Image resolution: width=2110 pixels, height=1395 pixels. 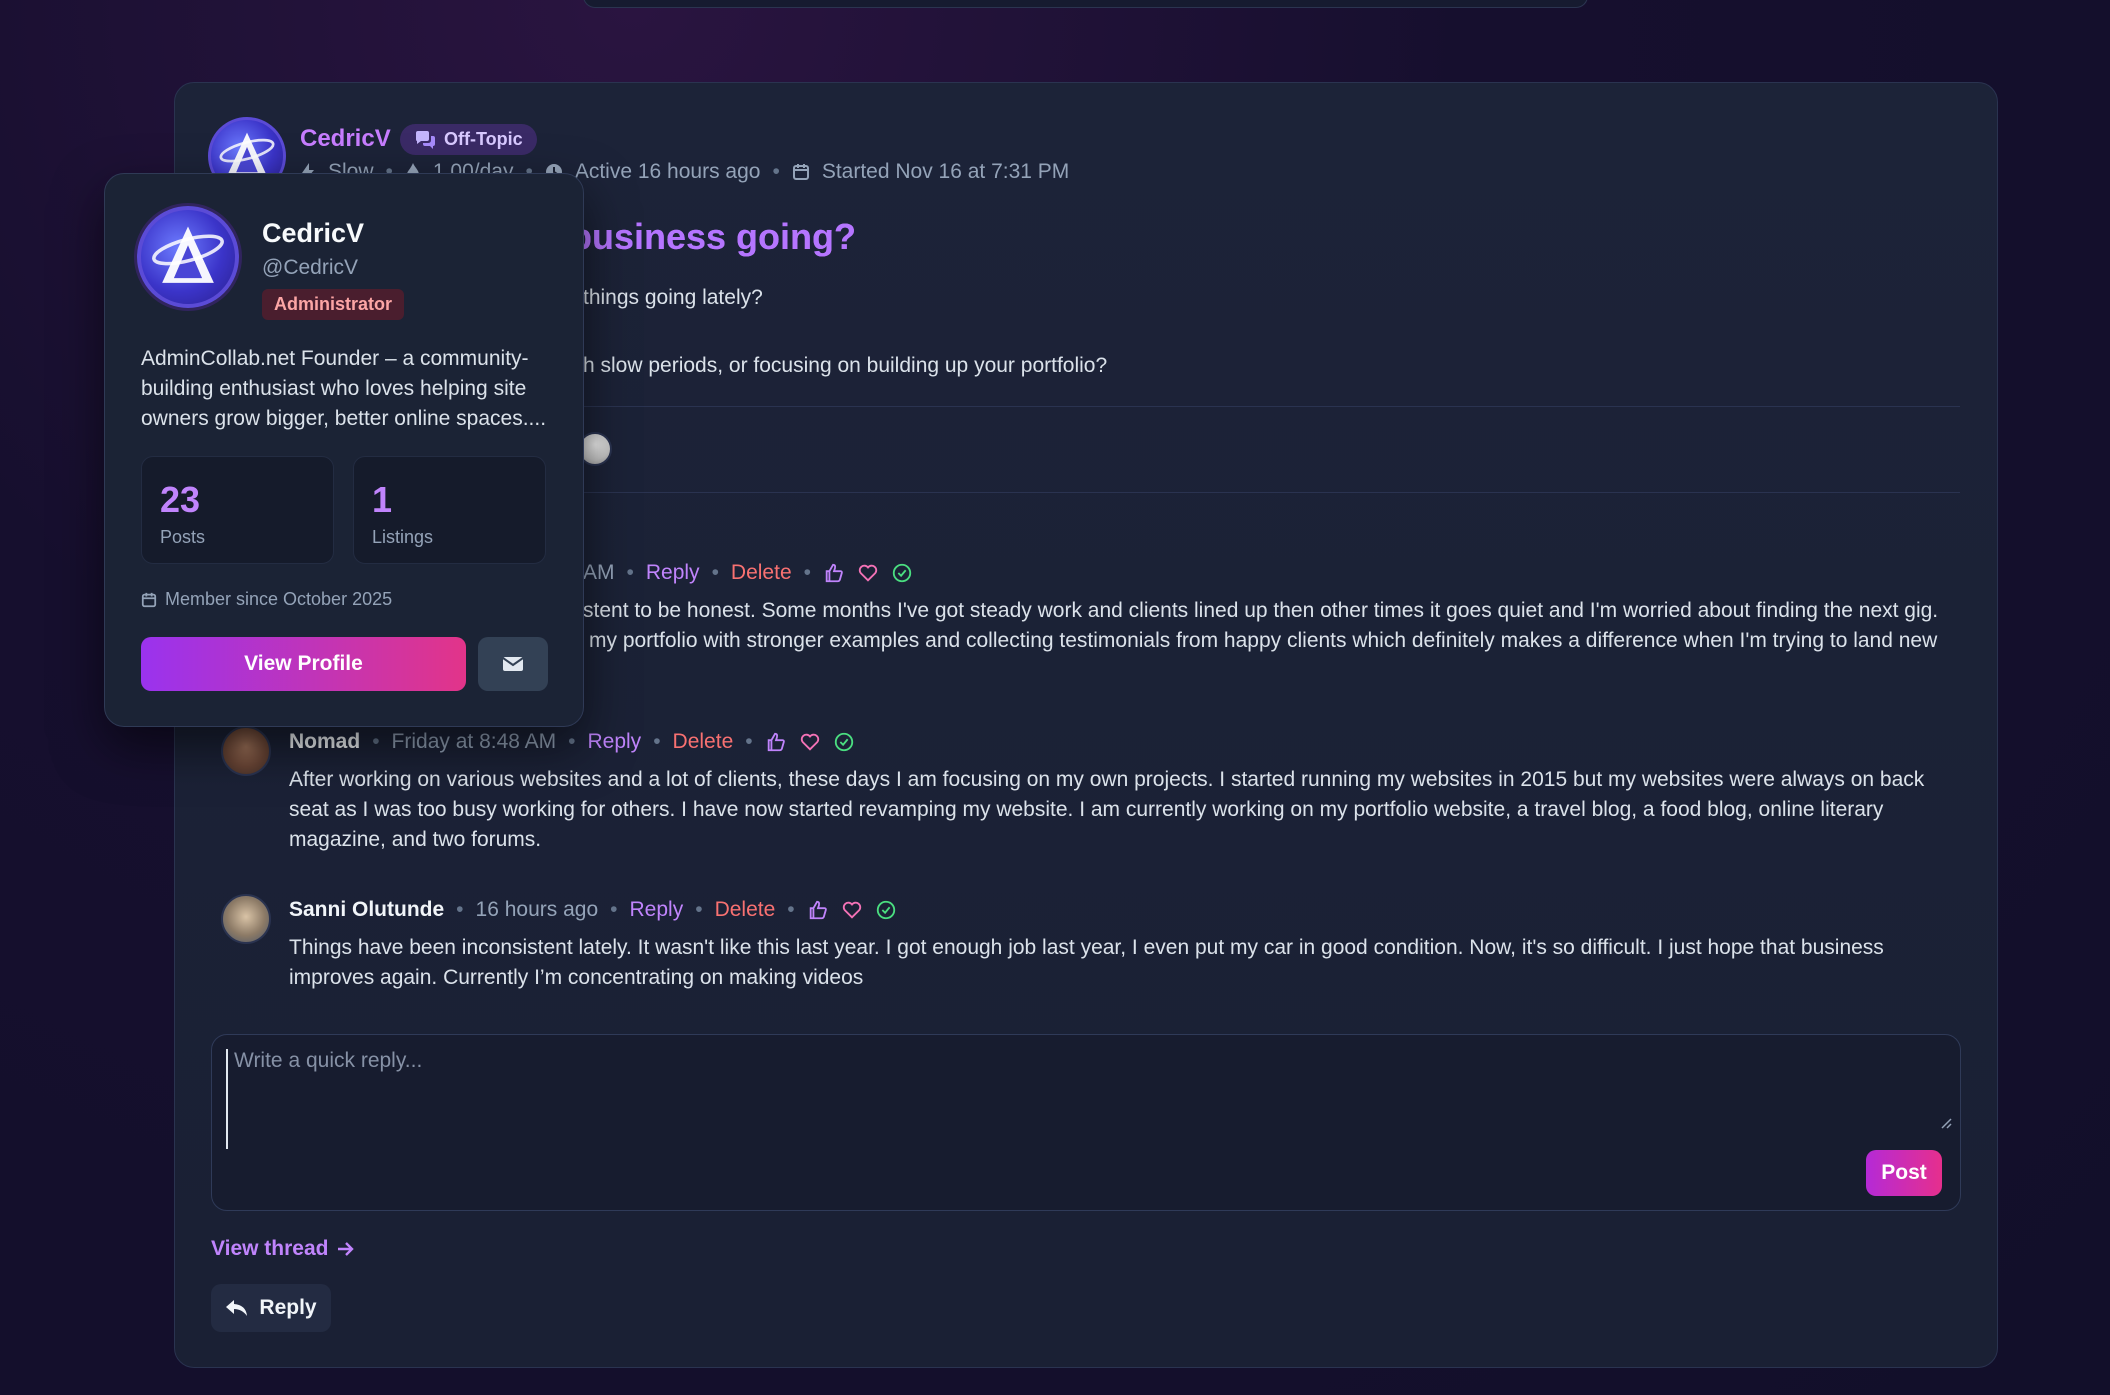 I want to click on top-panel-edge, so click(x=1085, y=4).